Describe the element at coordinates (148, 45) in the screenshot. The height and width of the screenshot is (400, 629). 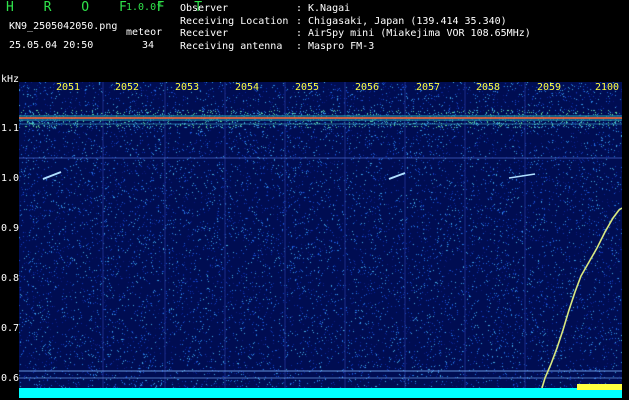
I see `meteor-count: 34` at that location.